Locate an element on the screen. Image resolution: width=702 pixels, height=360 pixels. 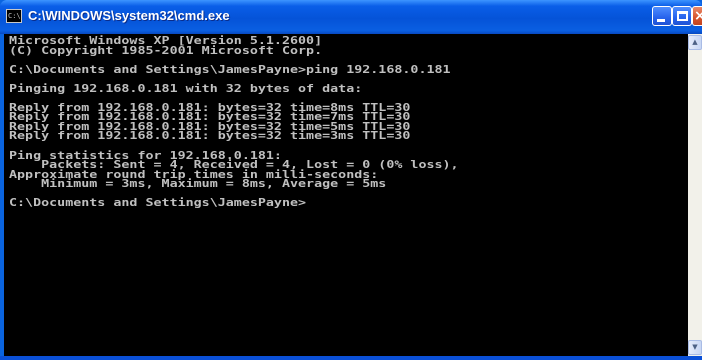
console-line: (C) Copyright 1985-2001 Microsoft Corp. is located at coordinates (166, 50).